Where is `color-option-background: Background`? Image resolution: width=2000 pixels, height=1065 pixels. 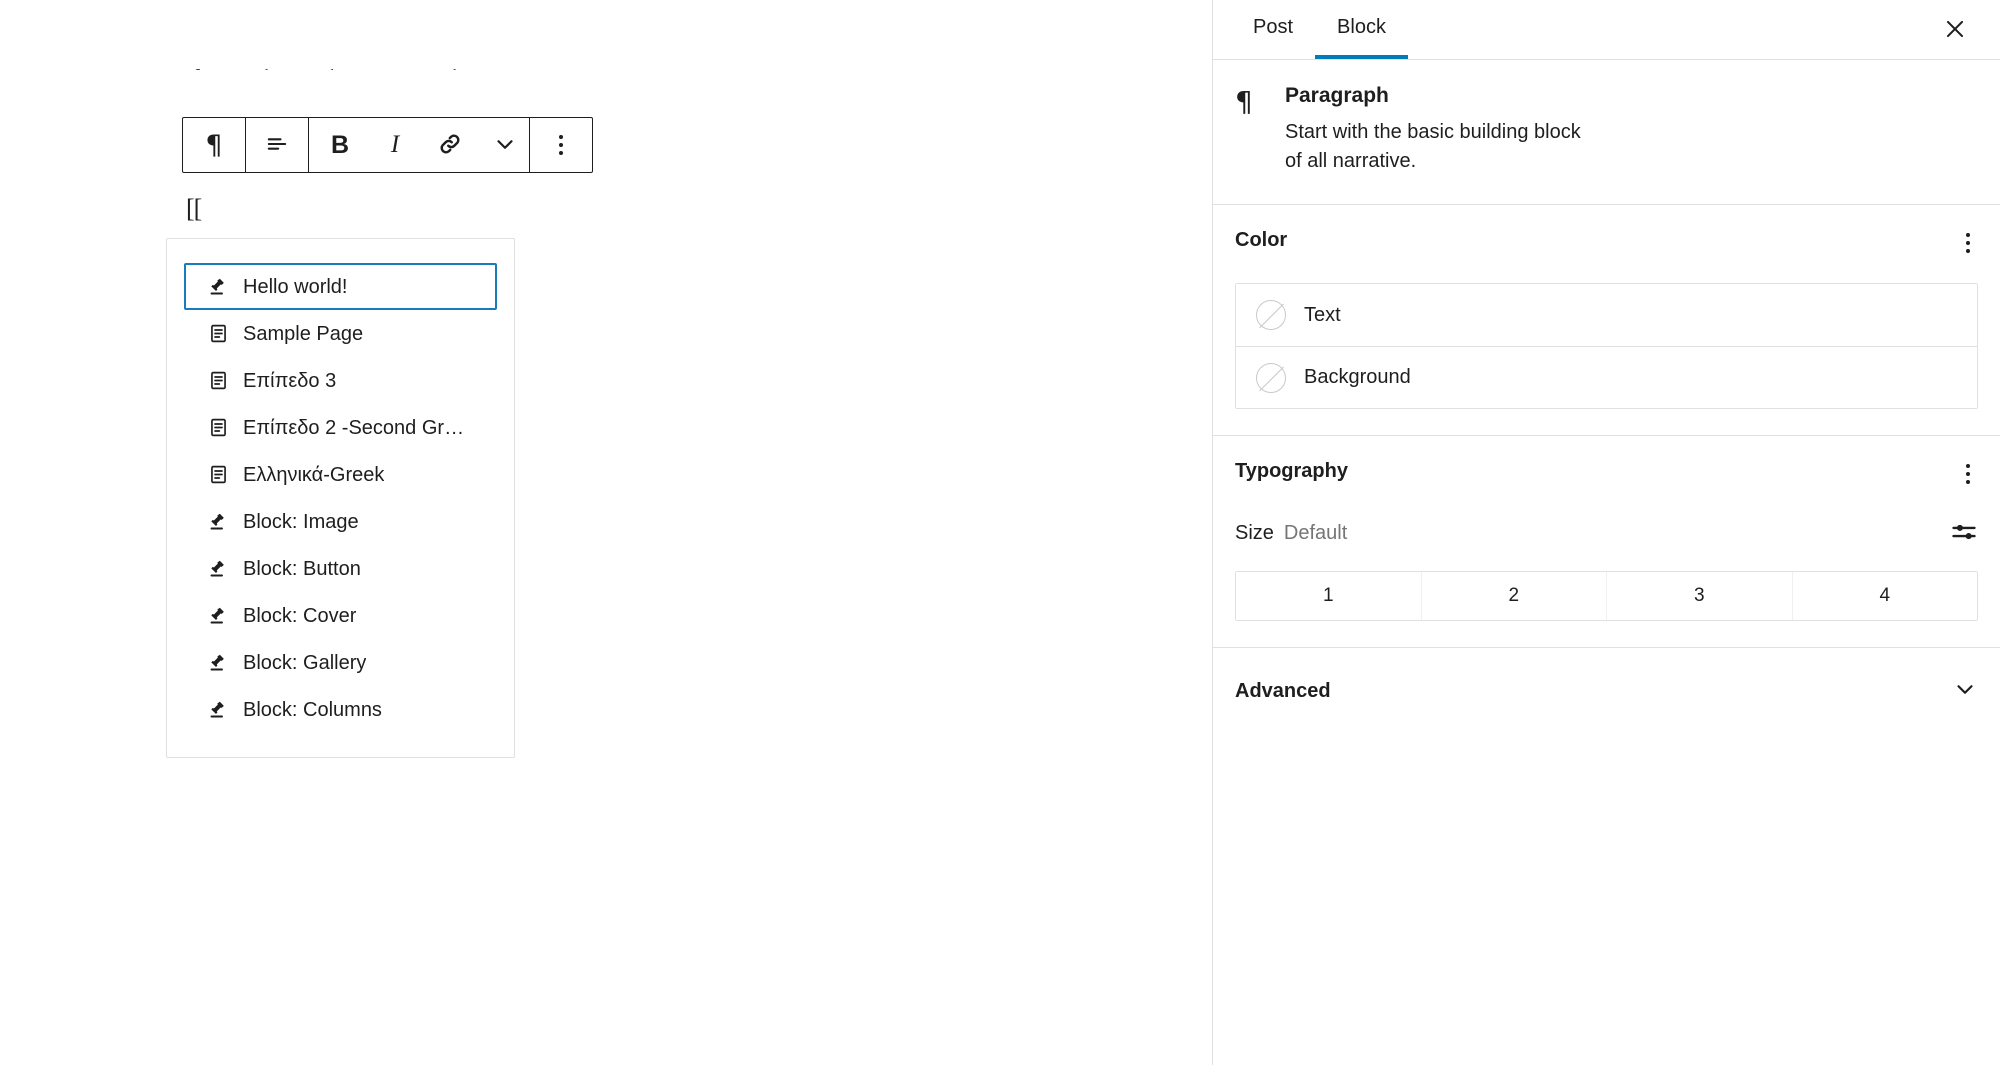
color-option-background: Background is located at coordinates (1606, 377).